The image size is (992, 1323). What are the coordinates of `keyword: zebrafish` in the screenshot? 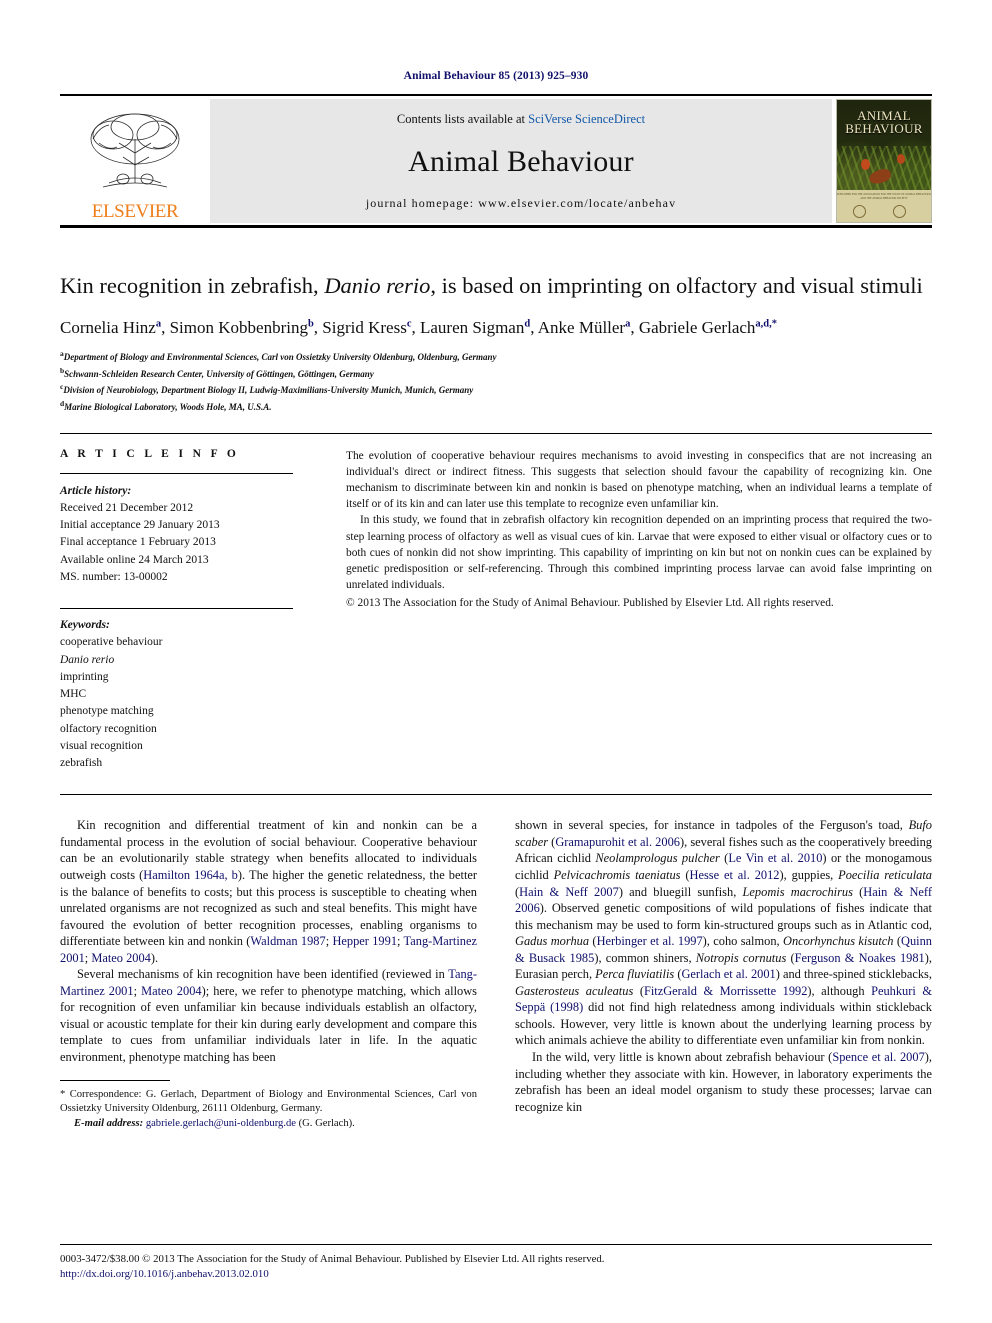 It's located at (81, 763).